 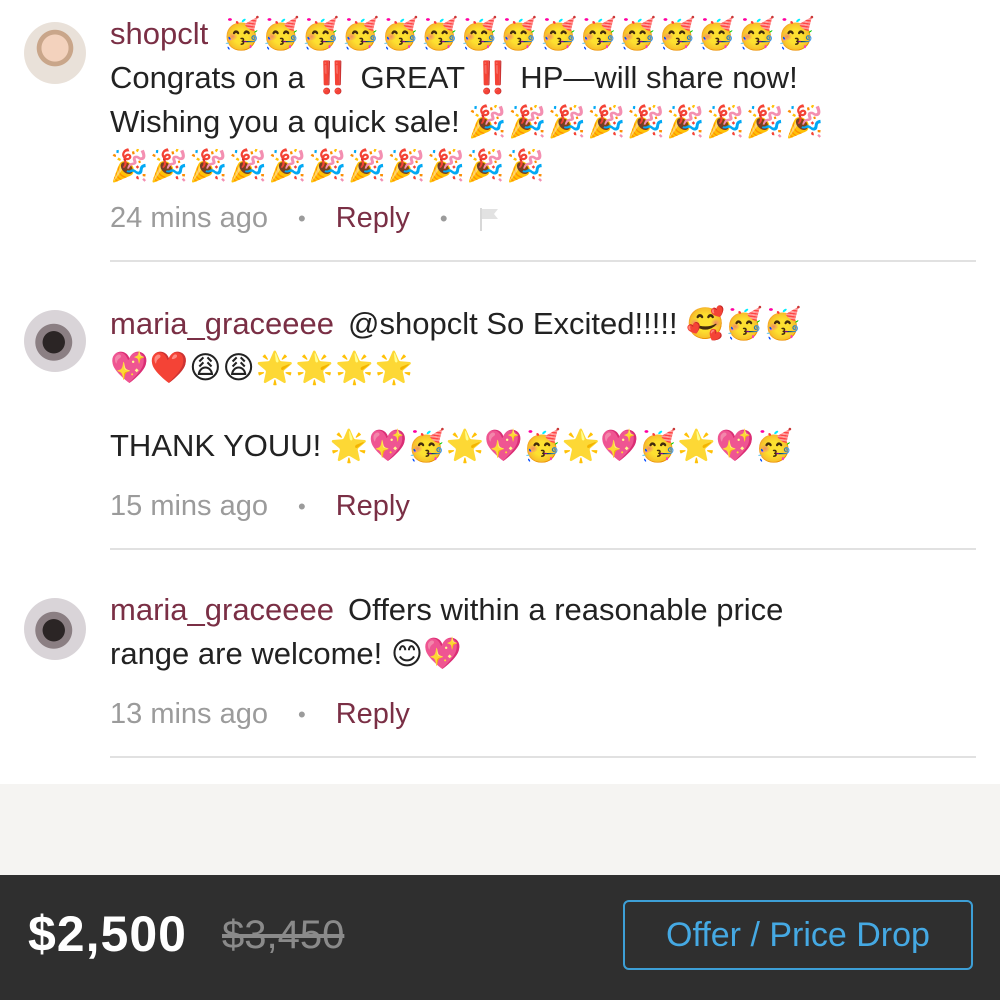 I want to click on comment-meta: 13 mins ago • Reply, so click(x=260, y=714).